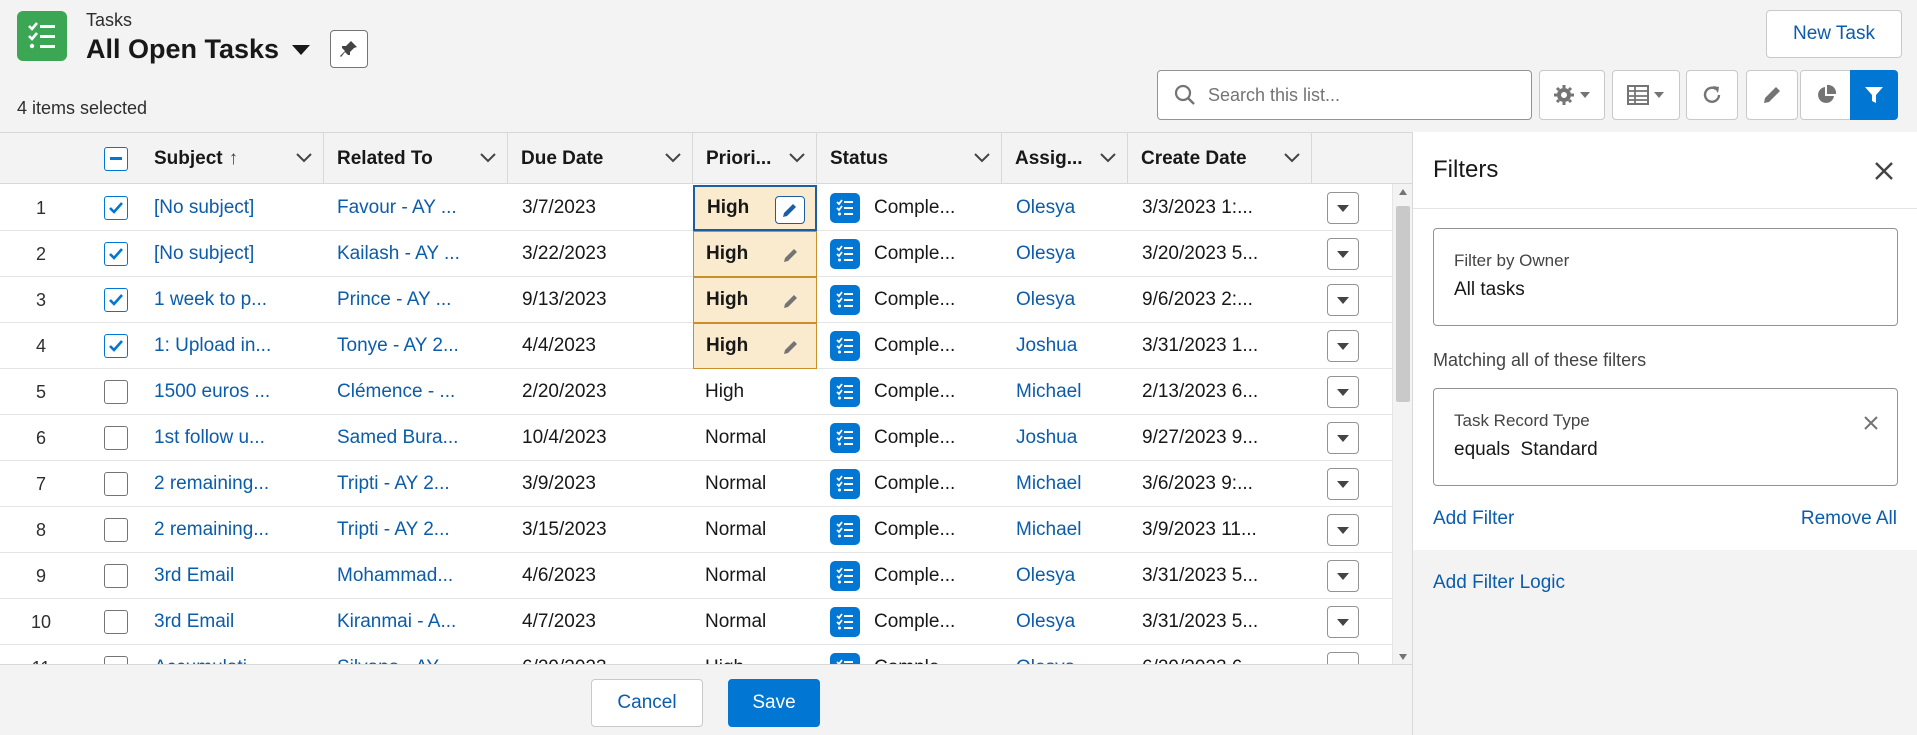  What do you see at coordinates (1071, 346) in the screenshot?
I see `assigned-to-link: Joshua` at bounding box center [1071, 346].